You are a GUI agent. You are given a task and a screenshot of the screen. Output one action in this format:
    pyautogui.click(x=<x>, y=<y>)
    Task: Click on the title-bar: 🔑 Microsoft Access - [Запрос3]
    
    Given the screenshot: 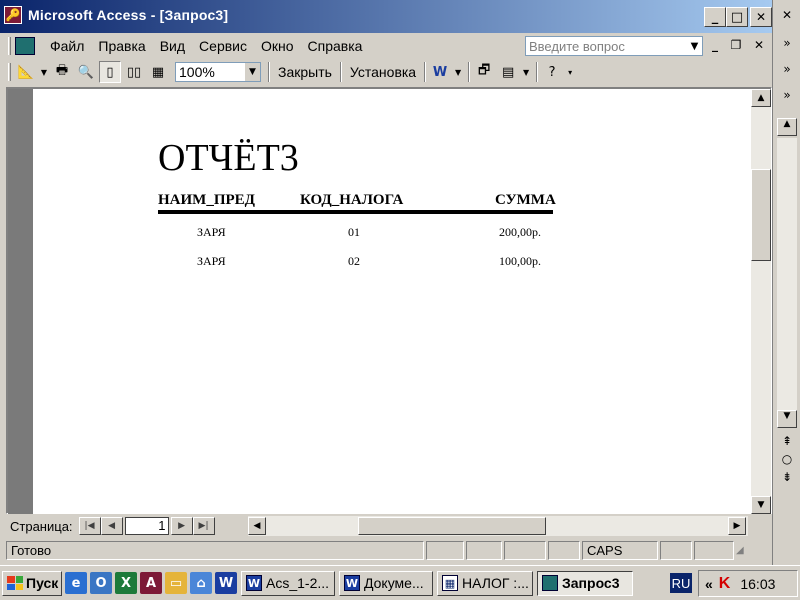 What is the action you would take?
    pyautogui.click(x=386, y=16)
    